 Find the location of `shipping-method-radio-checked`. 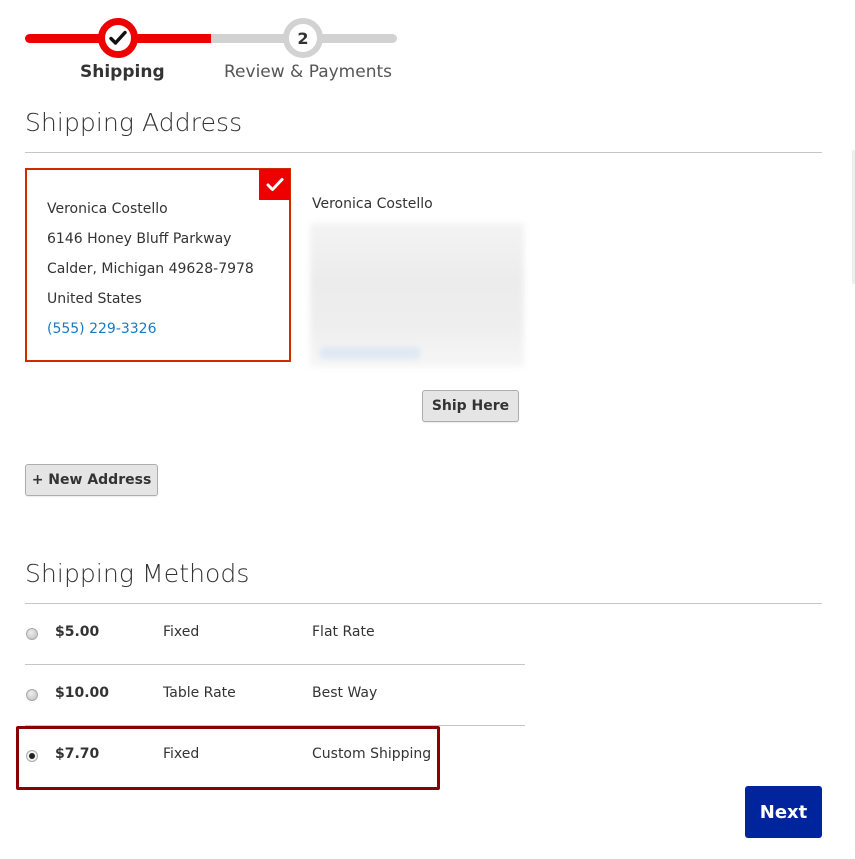

shipping-method-radio-checked is located at coordinates (32, 756).